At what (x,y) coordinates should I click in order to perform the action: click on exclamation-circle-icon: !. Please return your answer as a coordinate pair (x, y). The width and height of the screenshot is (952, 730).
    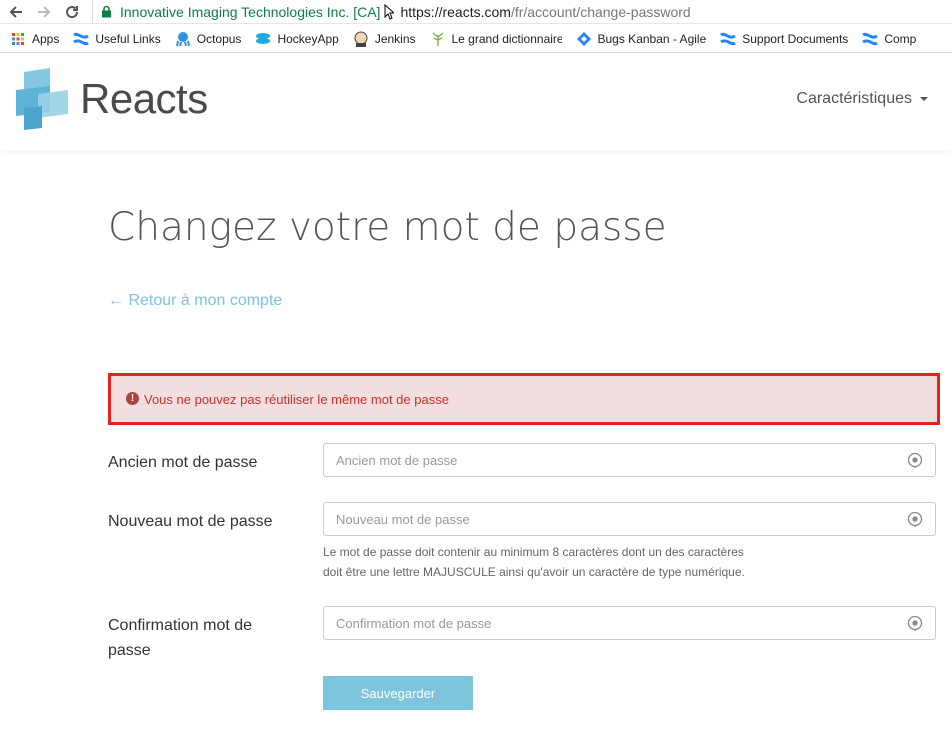
    Looking at the image, I should click on (132, 398).